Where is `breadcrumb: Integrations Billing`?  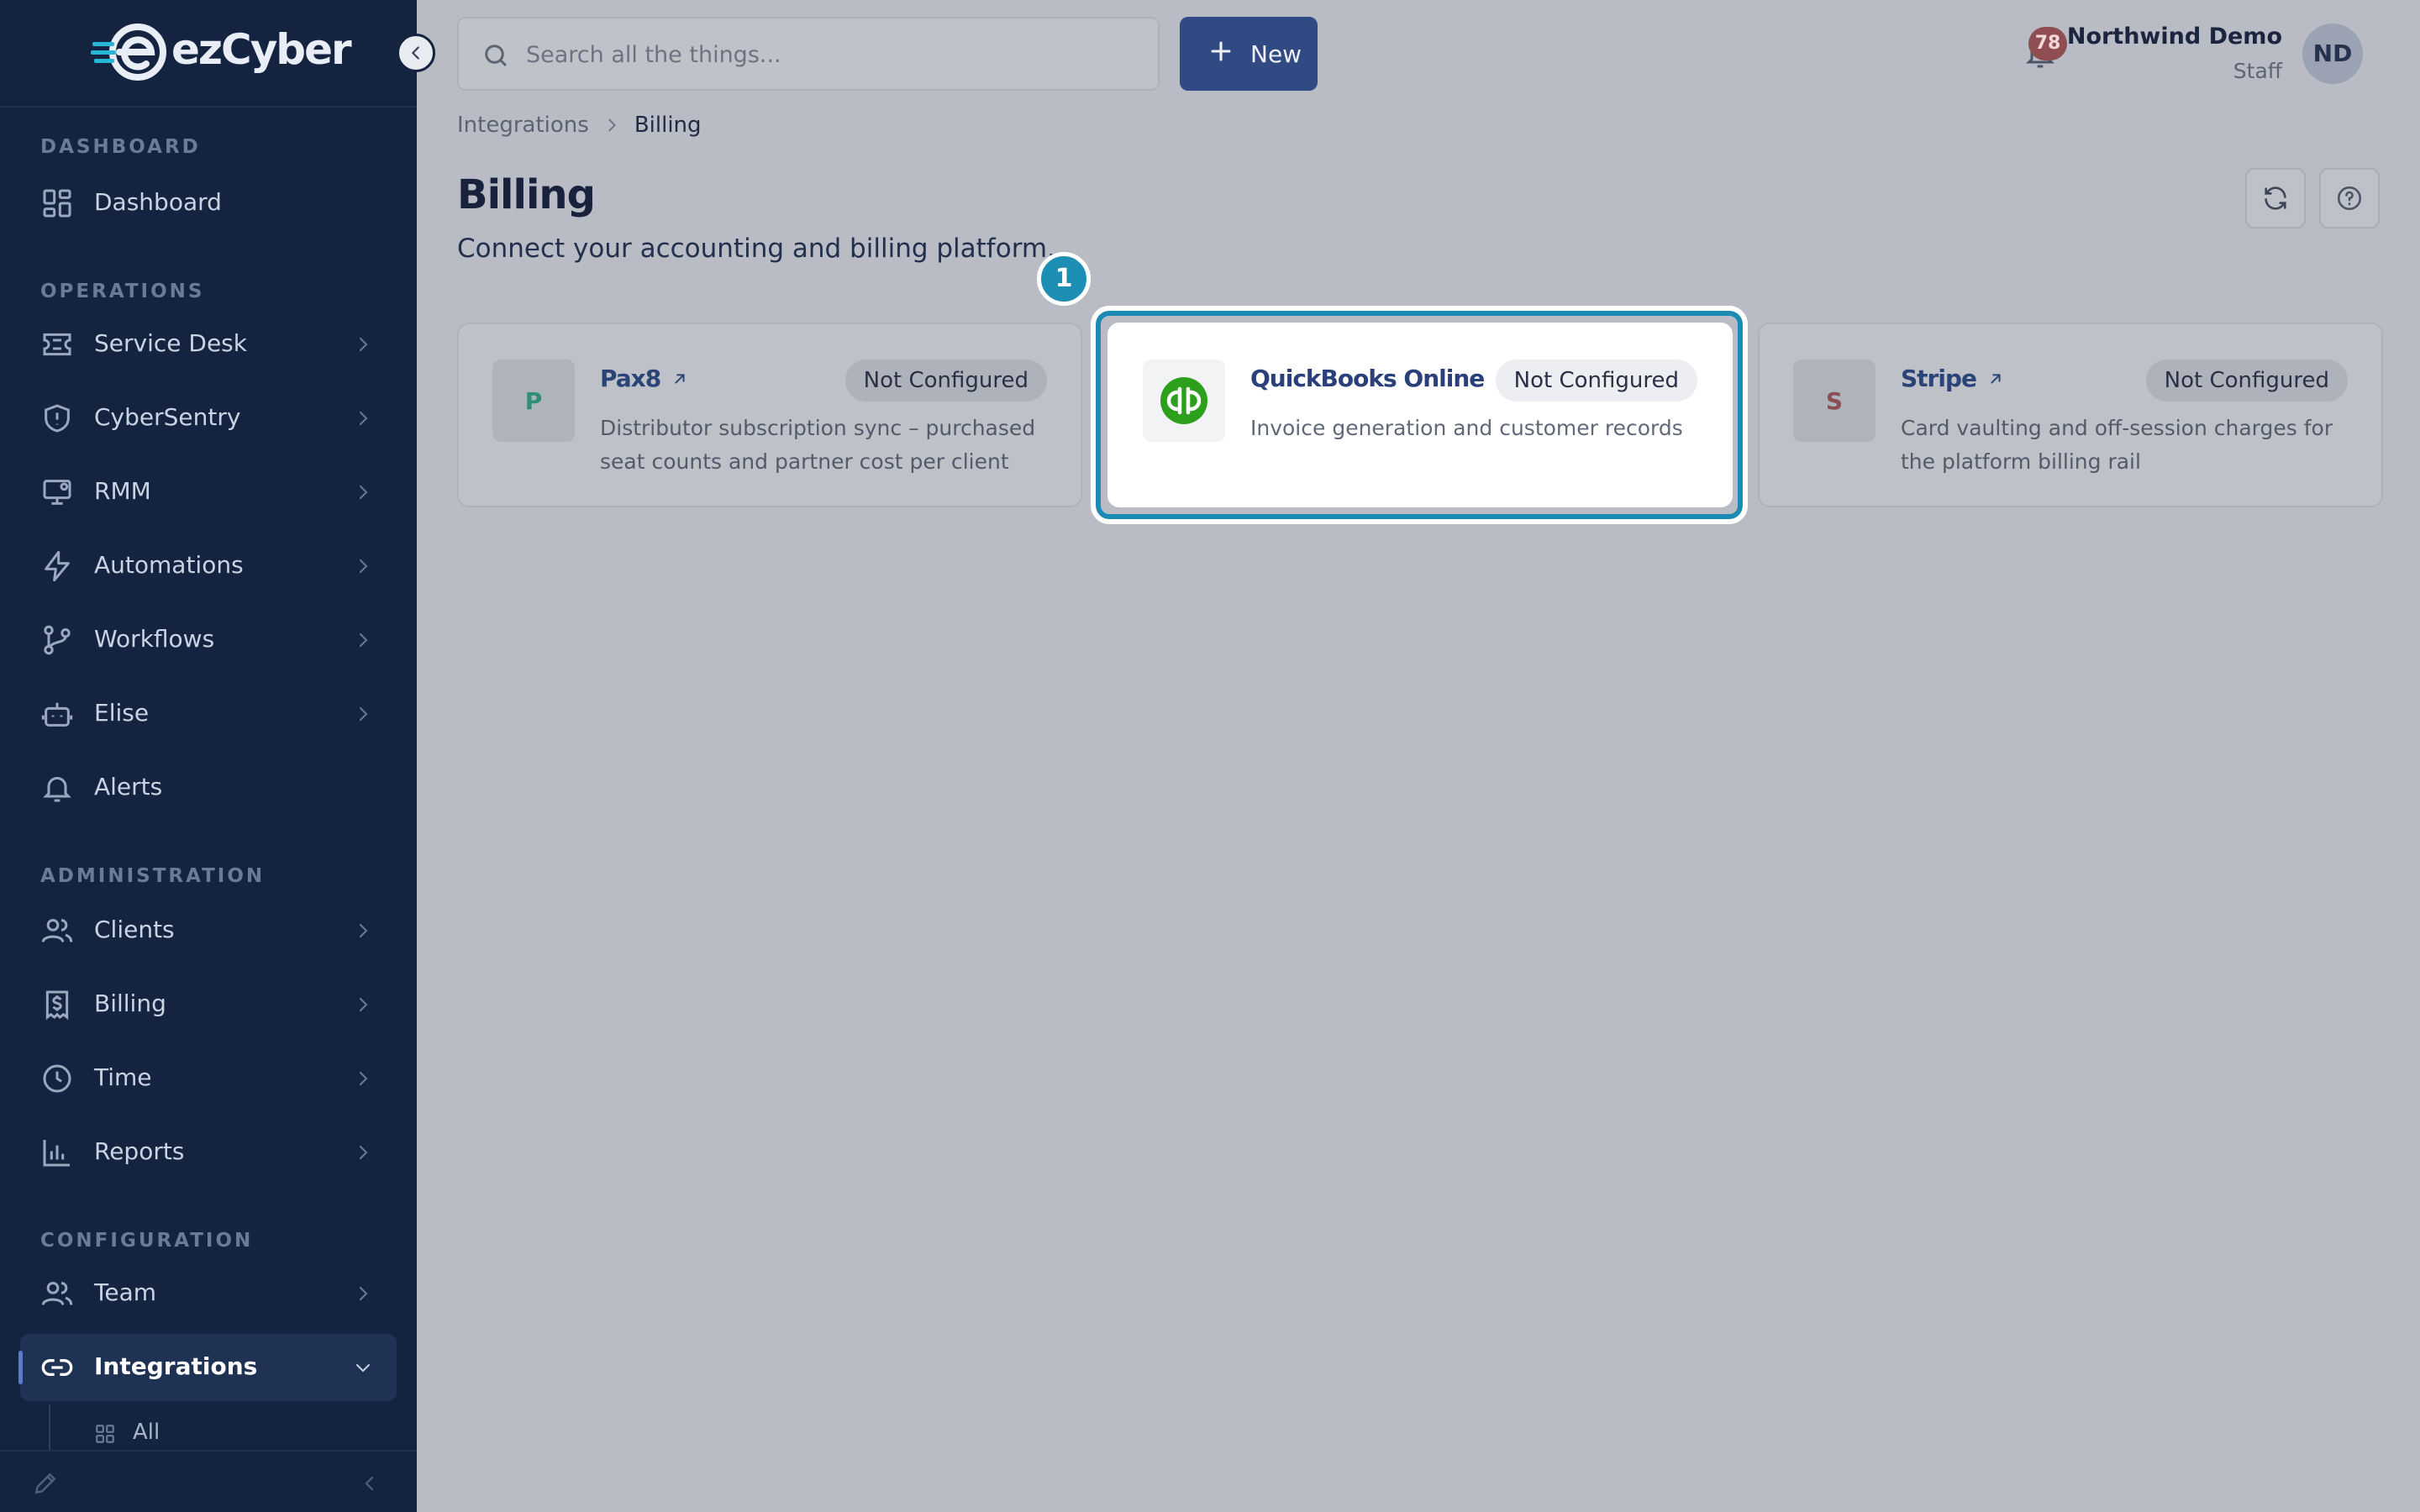 breadcrumb: Integrations Billing is located at coordinates (579, 125).